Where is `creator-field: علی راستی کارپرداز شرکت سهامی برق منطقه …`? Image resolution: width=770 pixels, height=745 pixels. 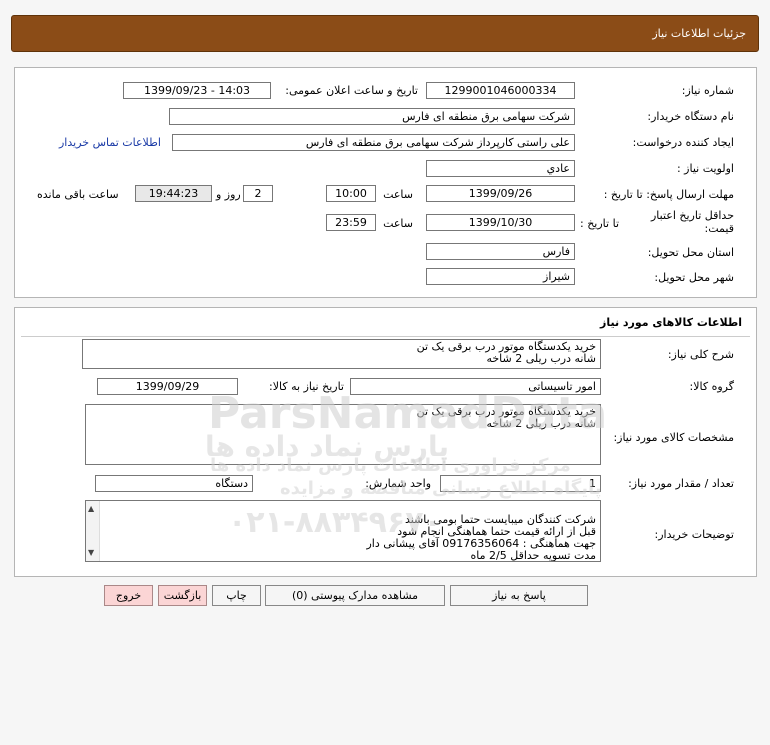 creator-field: علی راستی کارپرداز شرکت سهامی برق منطقه … is located at coordinates (373, 142).